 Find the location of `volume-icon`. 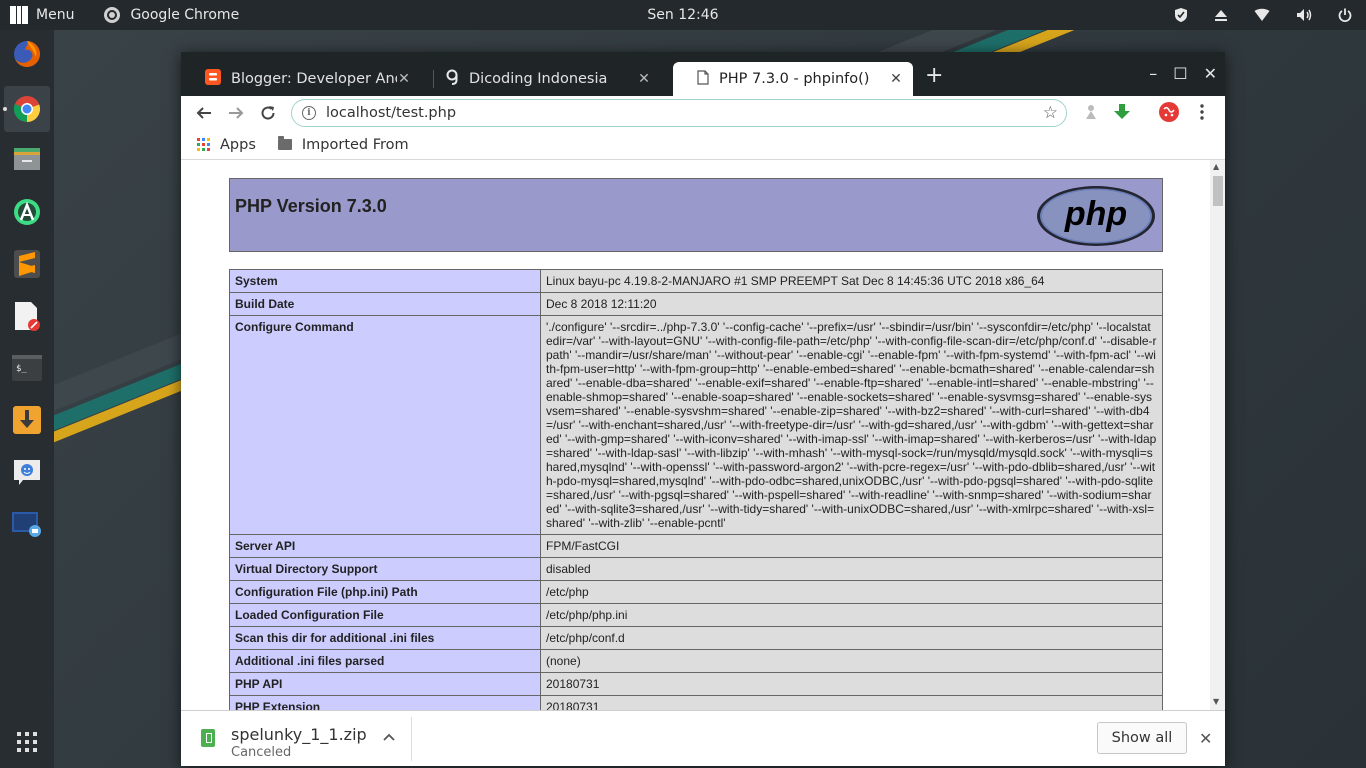

volume-icon is located at coordinates (1304, 15).